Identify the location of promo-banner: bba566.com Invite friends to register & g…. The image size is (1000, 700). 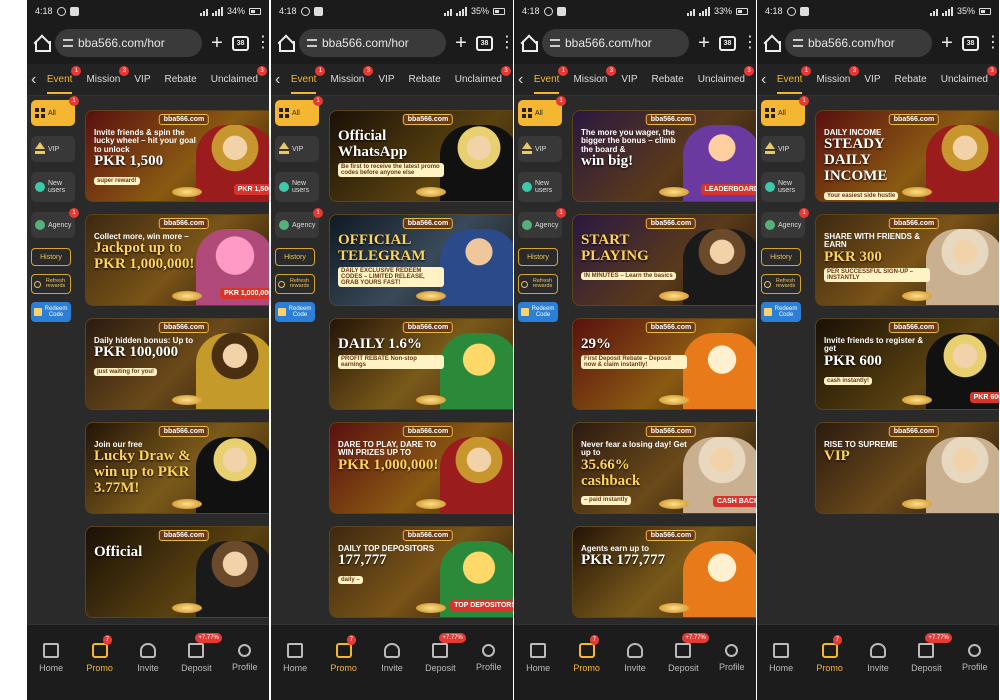
(907, 364).